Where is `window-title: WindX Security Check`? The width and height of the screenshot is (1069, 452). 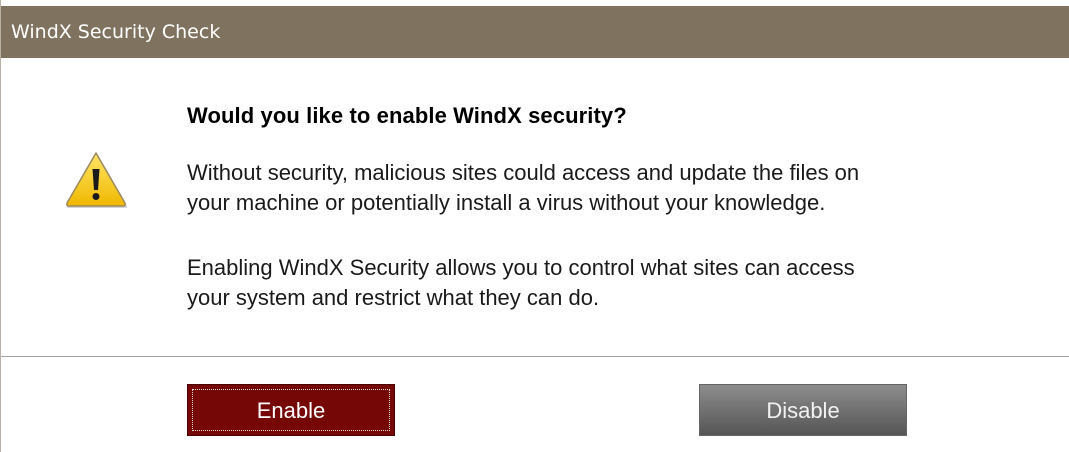 window-title: WindX Security Check is located at coordinates (116, 32).